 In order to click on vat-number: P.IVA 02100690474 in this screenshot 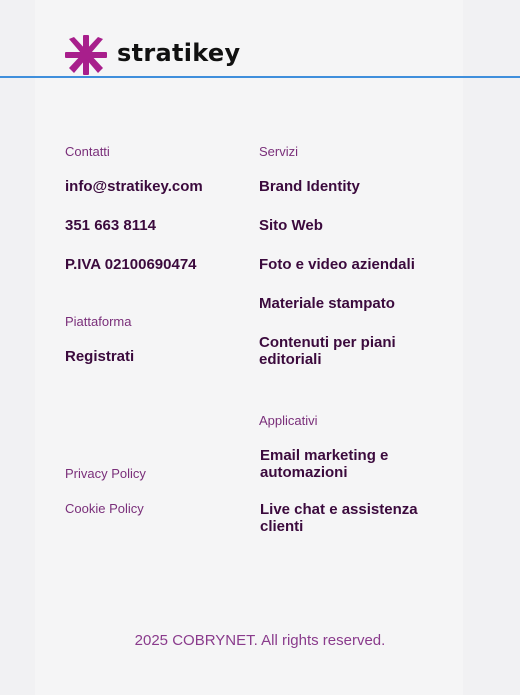, I will do `click(131, 264)`.